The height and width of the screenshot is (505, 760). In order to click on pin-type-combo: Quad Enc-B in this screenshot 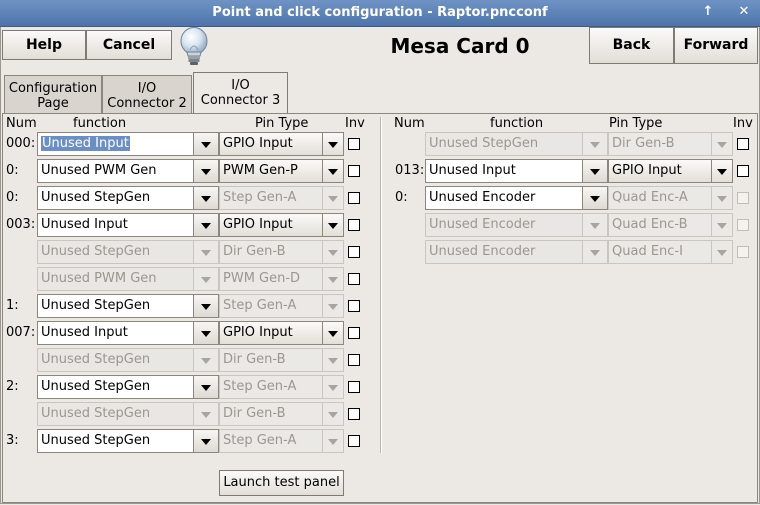, I will do `click(670, 225)`.